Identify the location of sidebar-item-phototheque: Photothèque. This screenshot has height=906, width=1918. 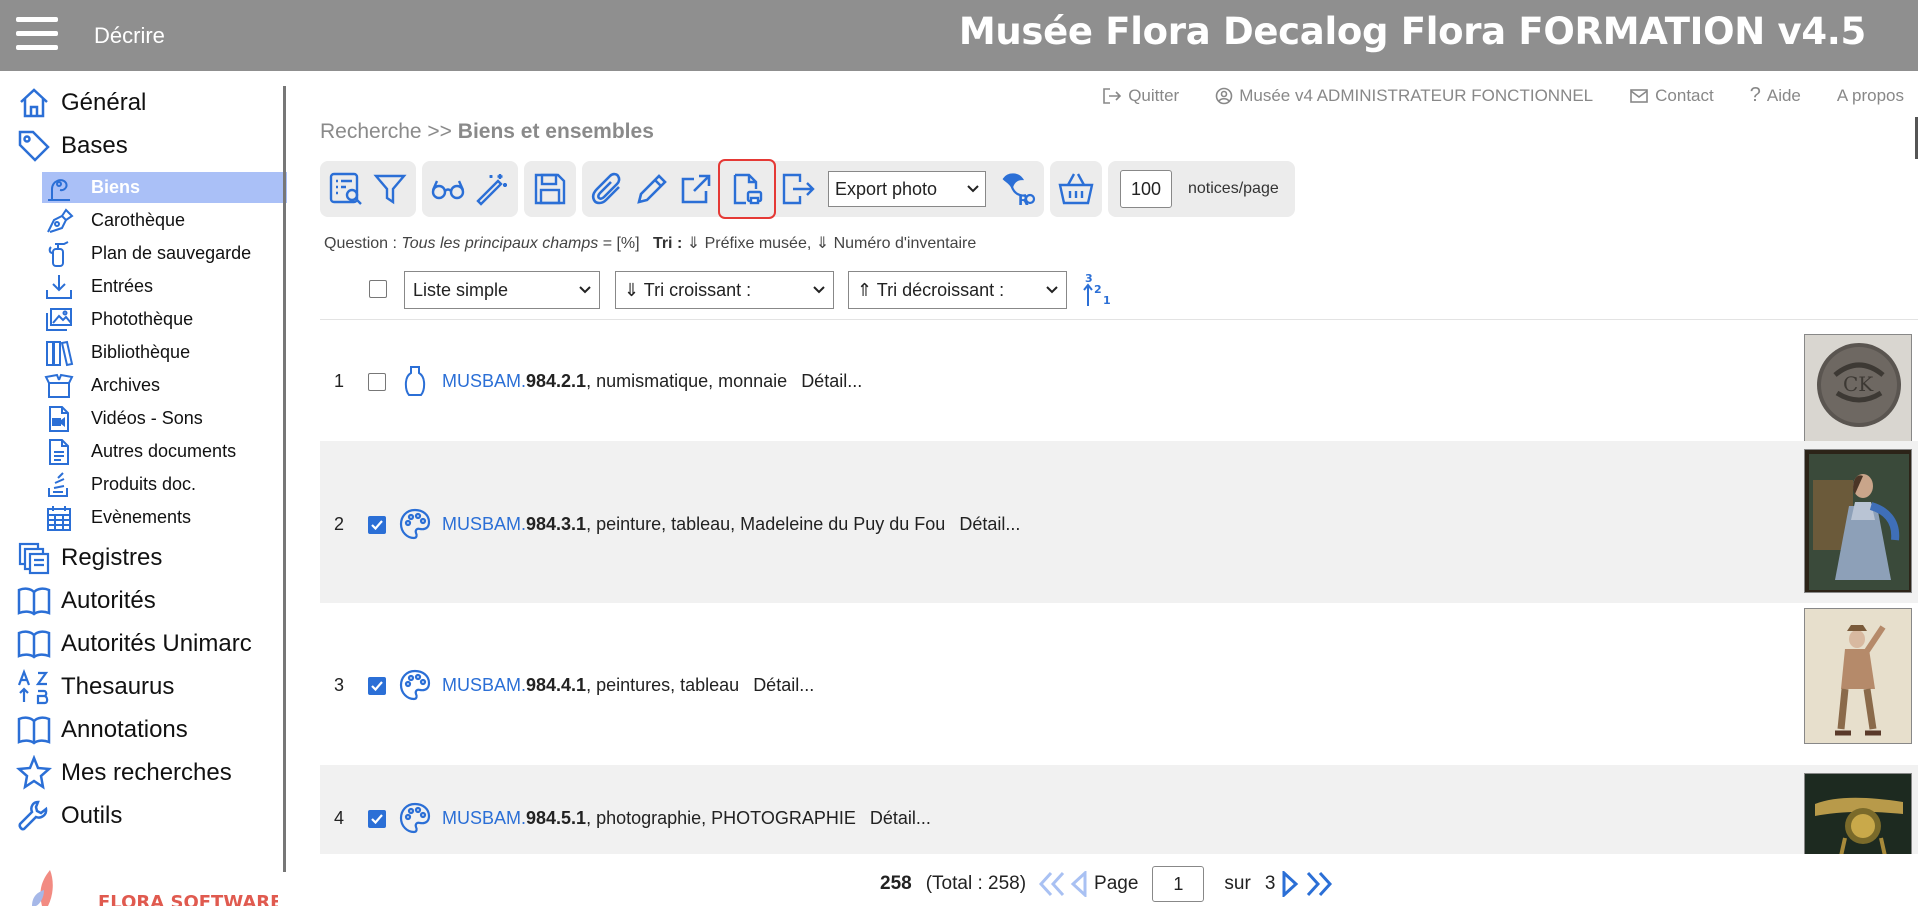
(164, 319).